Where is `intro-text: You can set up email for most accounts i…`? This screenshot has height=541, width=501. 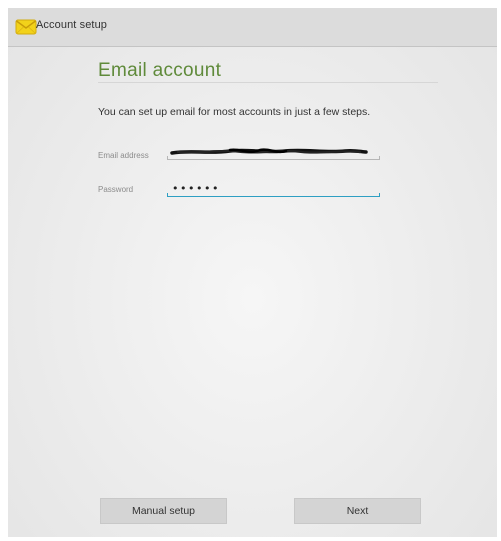 intro-text: You can set up email for most accounts i… is located at coordinates (234, 112).